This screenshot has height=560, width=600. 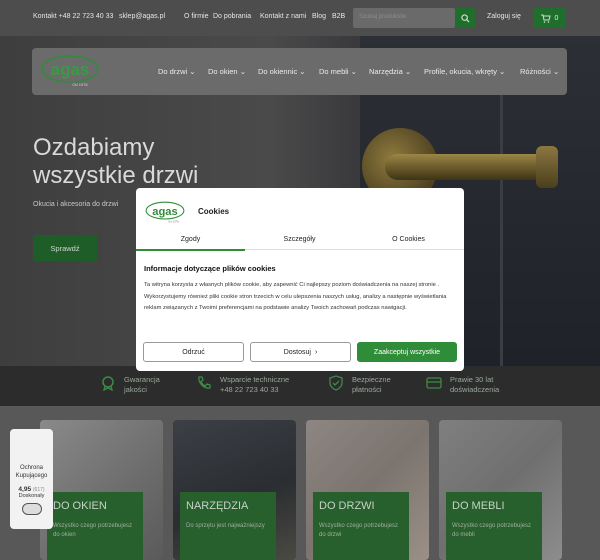 I want to click on category-card-tools: NARZĘDZIA Do sprzętu jest najważniejszy, so click(x=234, y=490).